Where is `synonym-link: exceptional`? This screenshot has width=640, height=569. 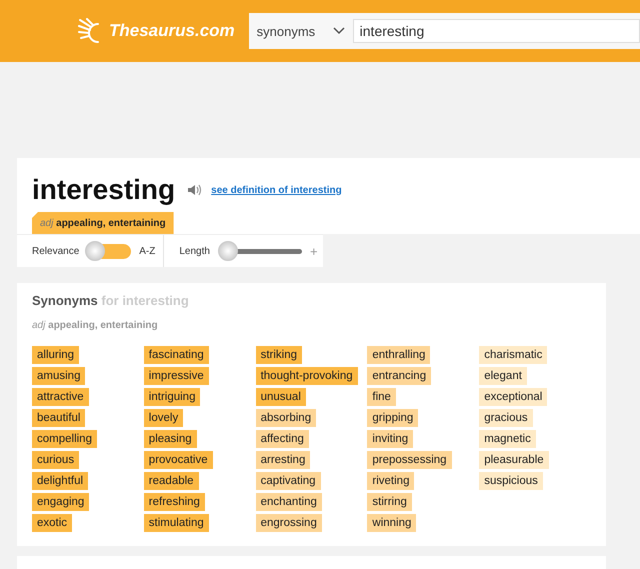
synonym-link: exceptional is located at coordinates (513, 397).